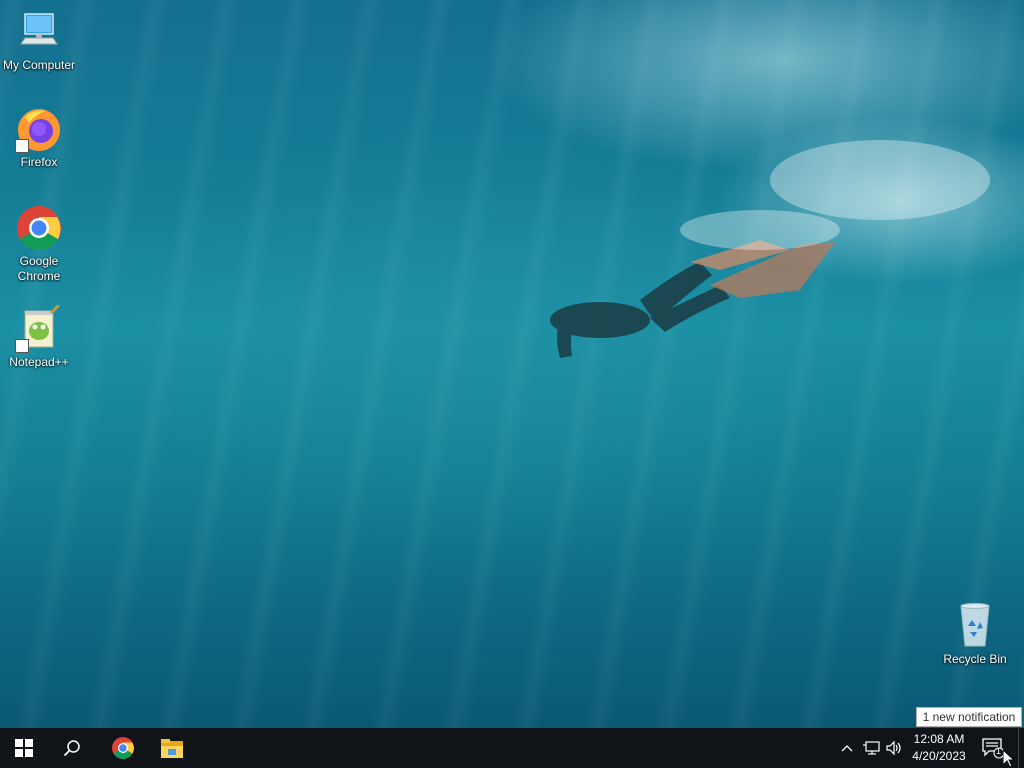 Image resolution: width=1024 pixels, height=768 pixels. Describe the element at coordinates (969, 717) in the screenshot. I see `notification-tooltip: 1 new notification` at that location.